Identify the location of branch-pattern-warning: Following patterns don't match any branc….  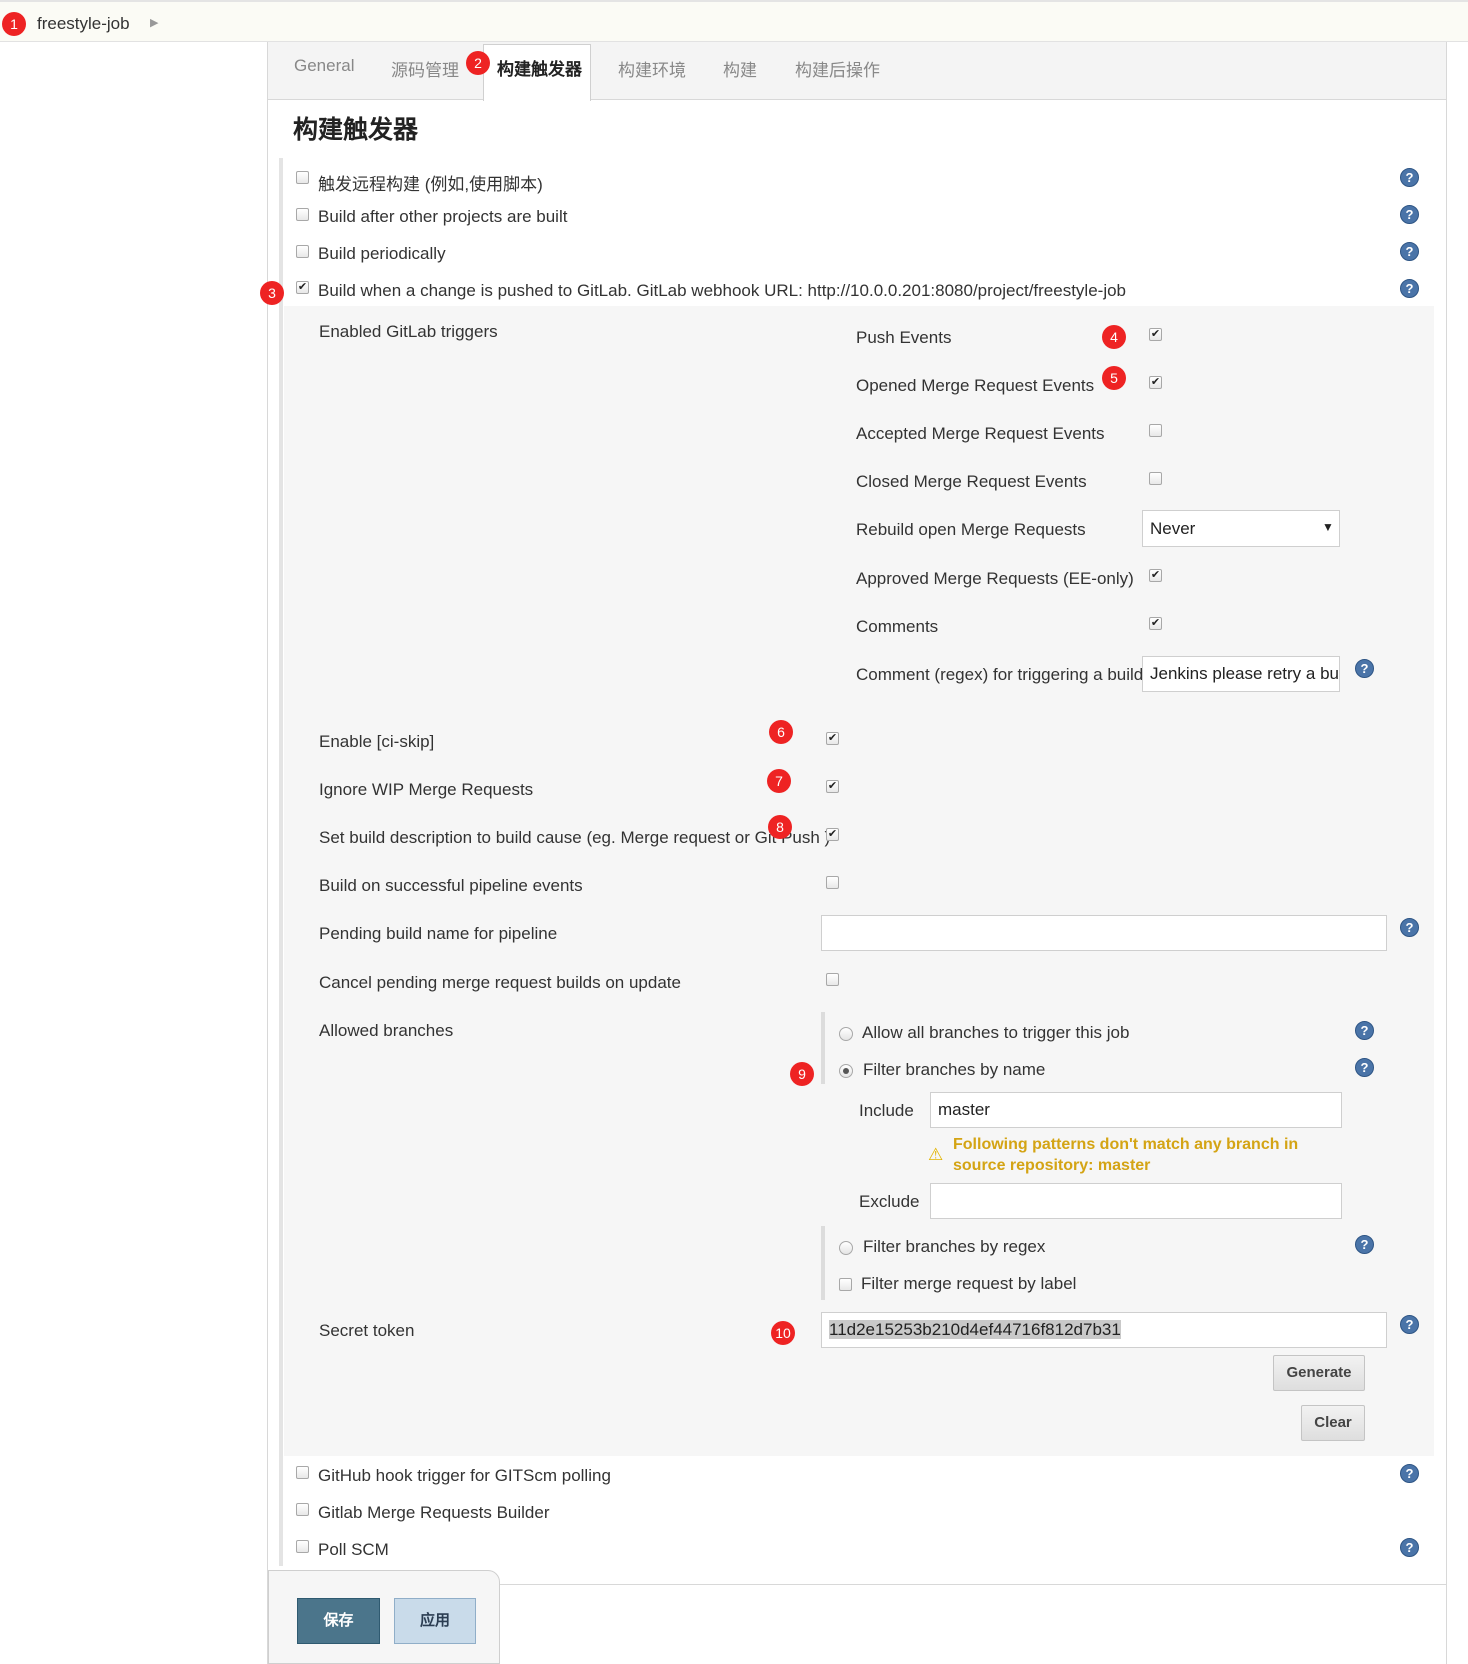
(1125, 1155).